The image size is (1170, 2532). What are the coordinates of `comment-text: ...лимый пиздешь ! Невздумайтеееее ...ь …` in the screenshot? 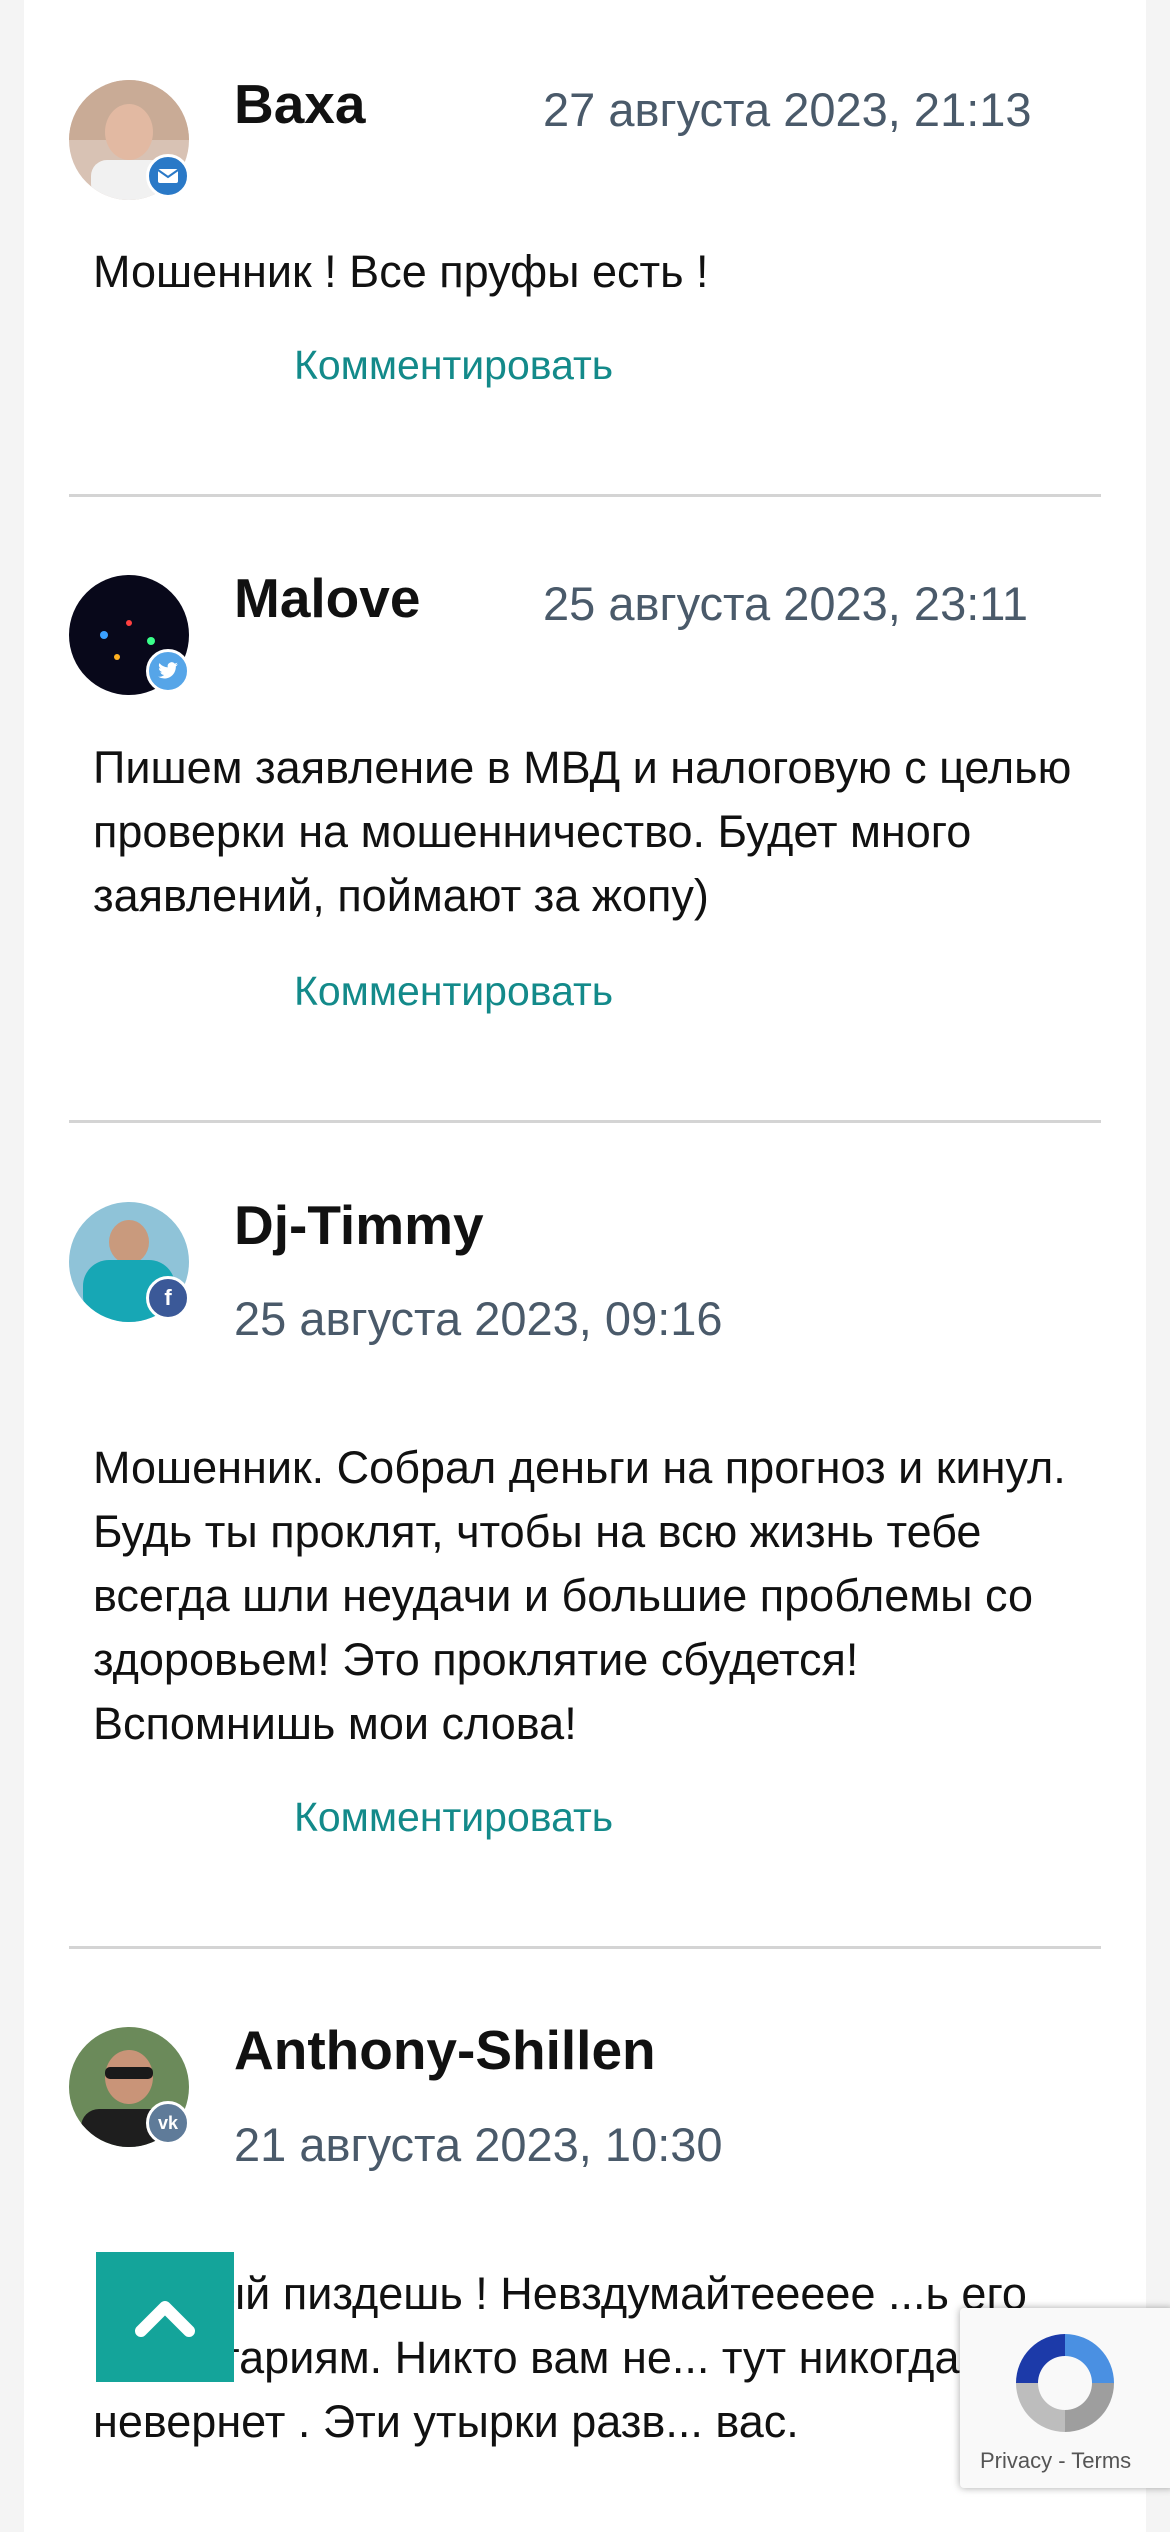 It's located at (560, 2357).